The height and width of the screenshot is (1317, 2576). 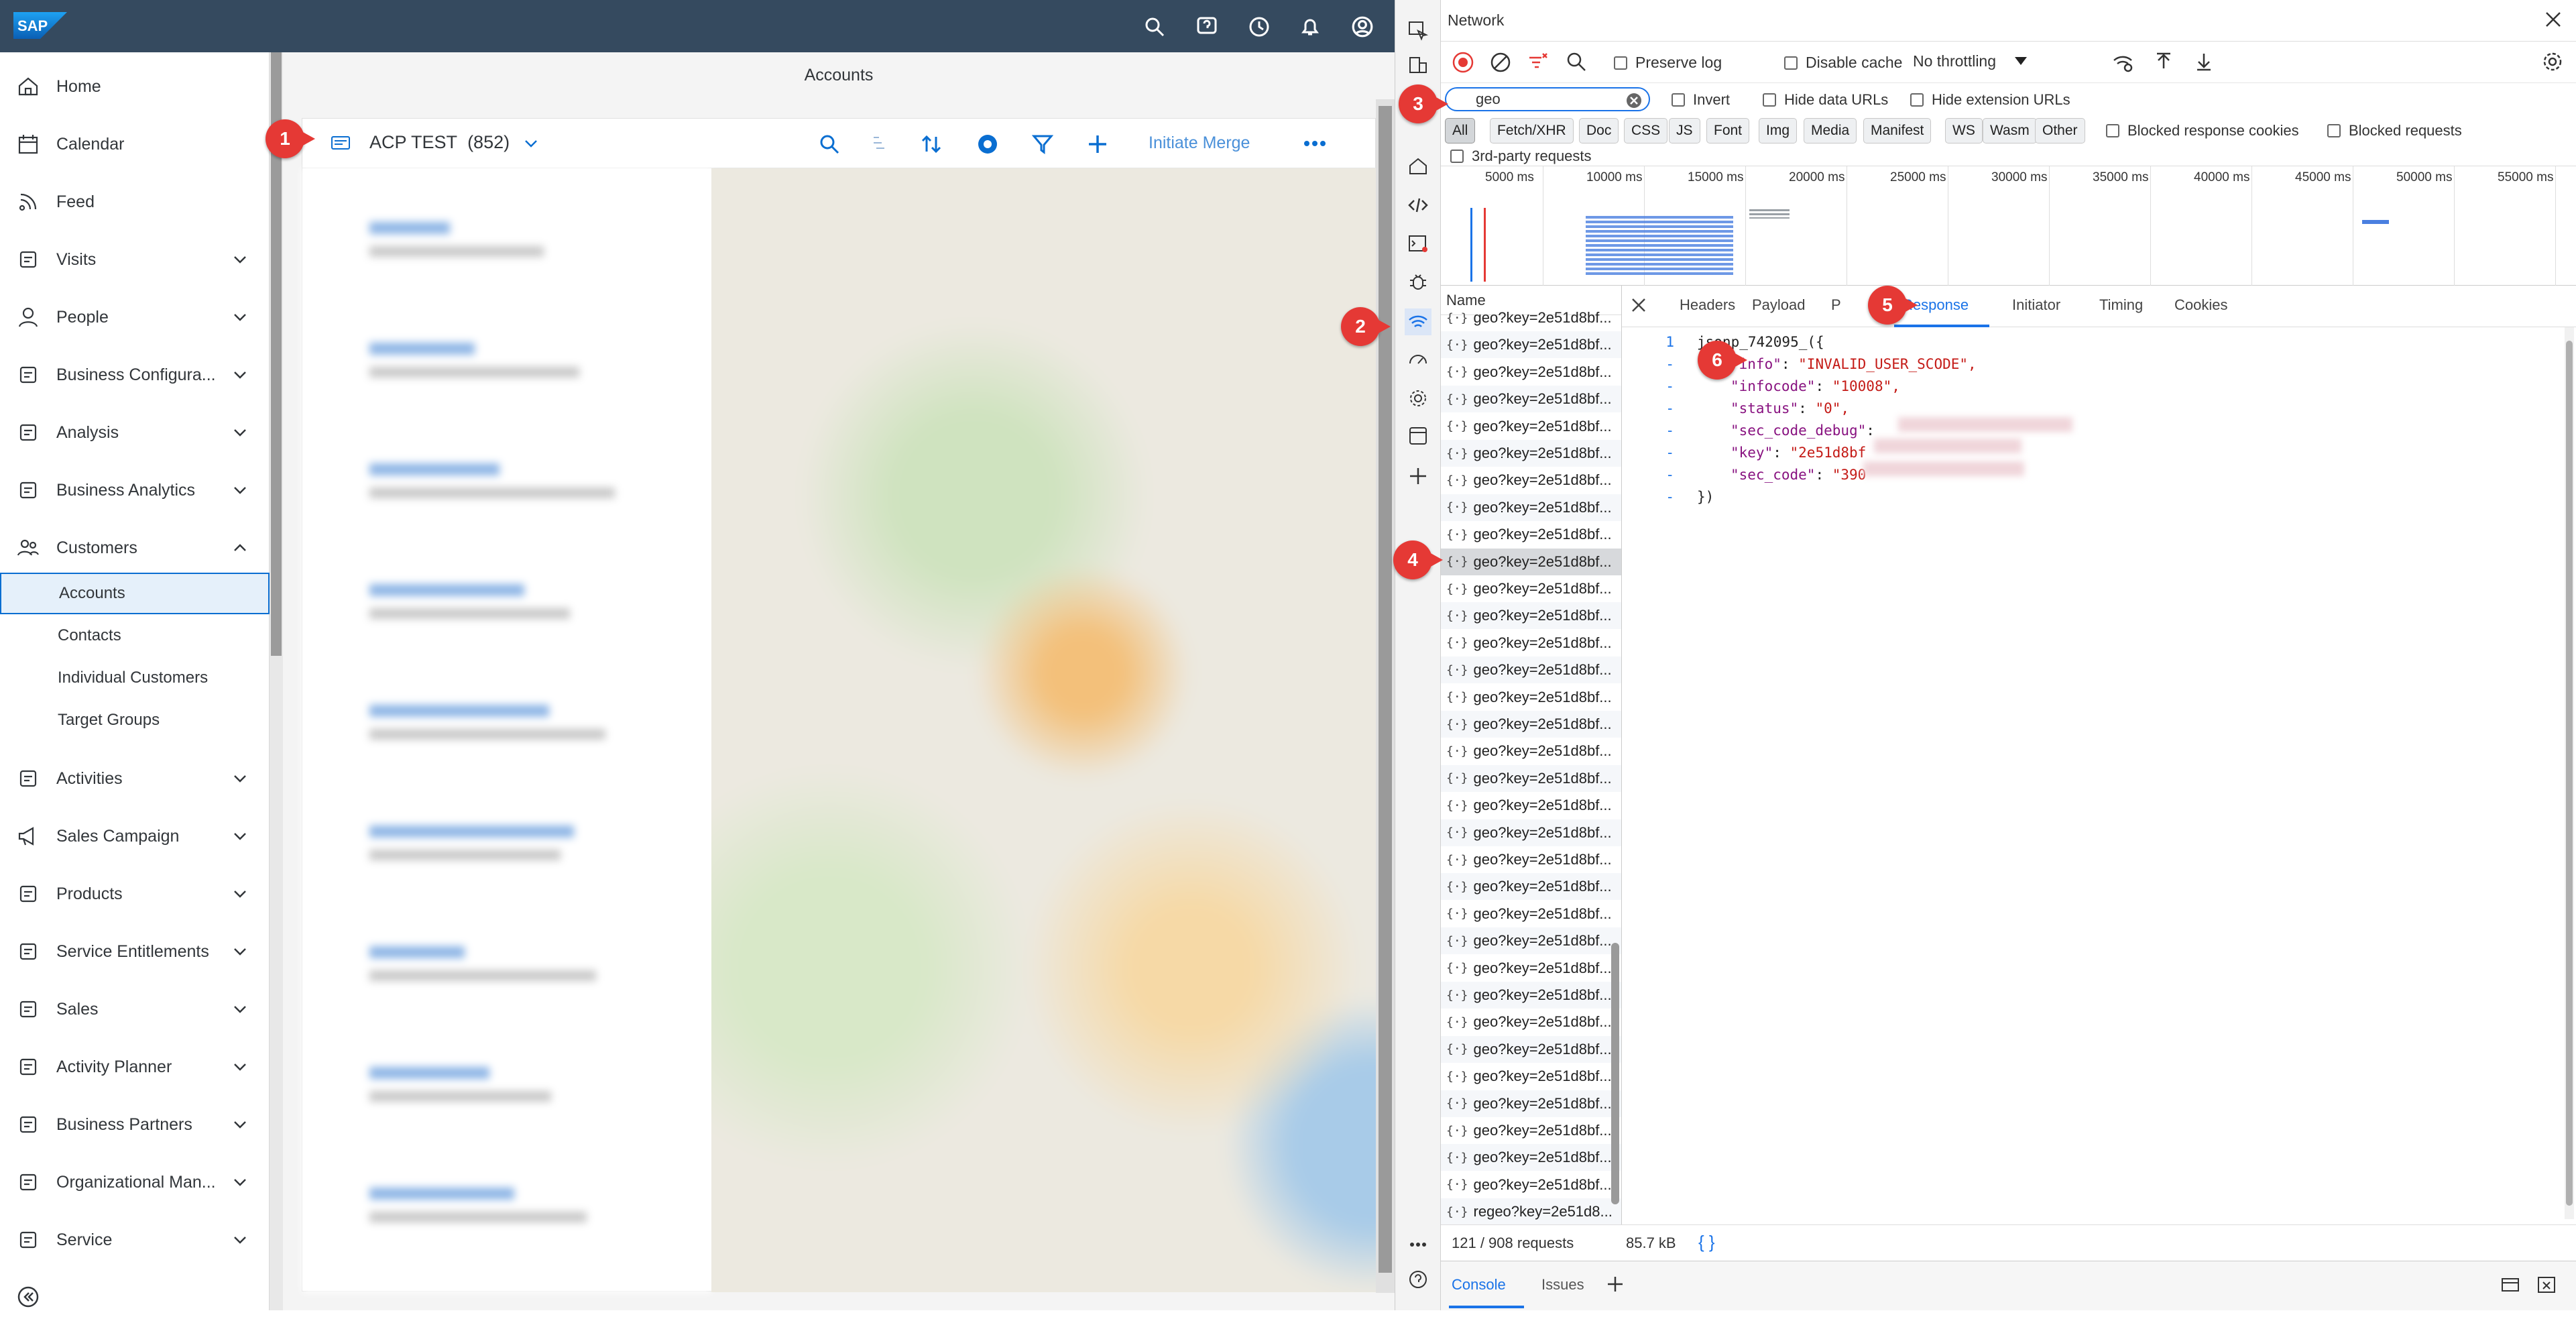 What do you see at coordinates (1418, 205) in the screenshot?
I see `elements-icon` at bounding box center [1418, 205].